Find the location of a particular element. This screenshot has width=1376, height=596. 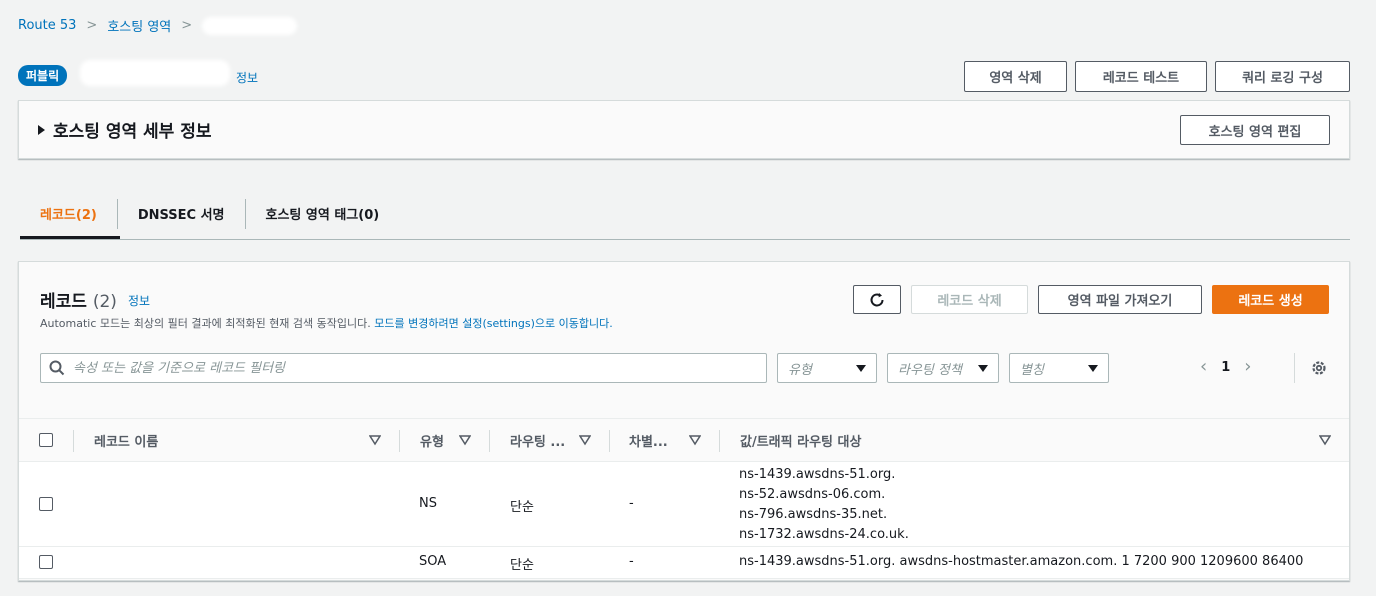

redacted-zone-name is located at coordinates (250, 25).